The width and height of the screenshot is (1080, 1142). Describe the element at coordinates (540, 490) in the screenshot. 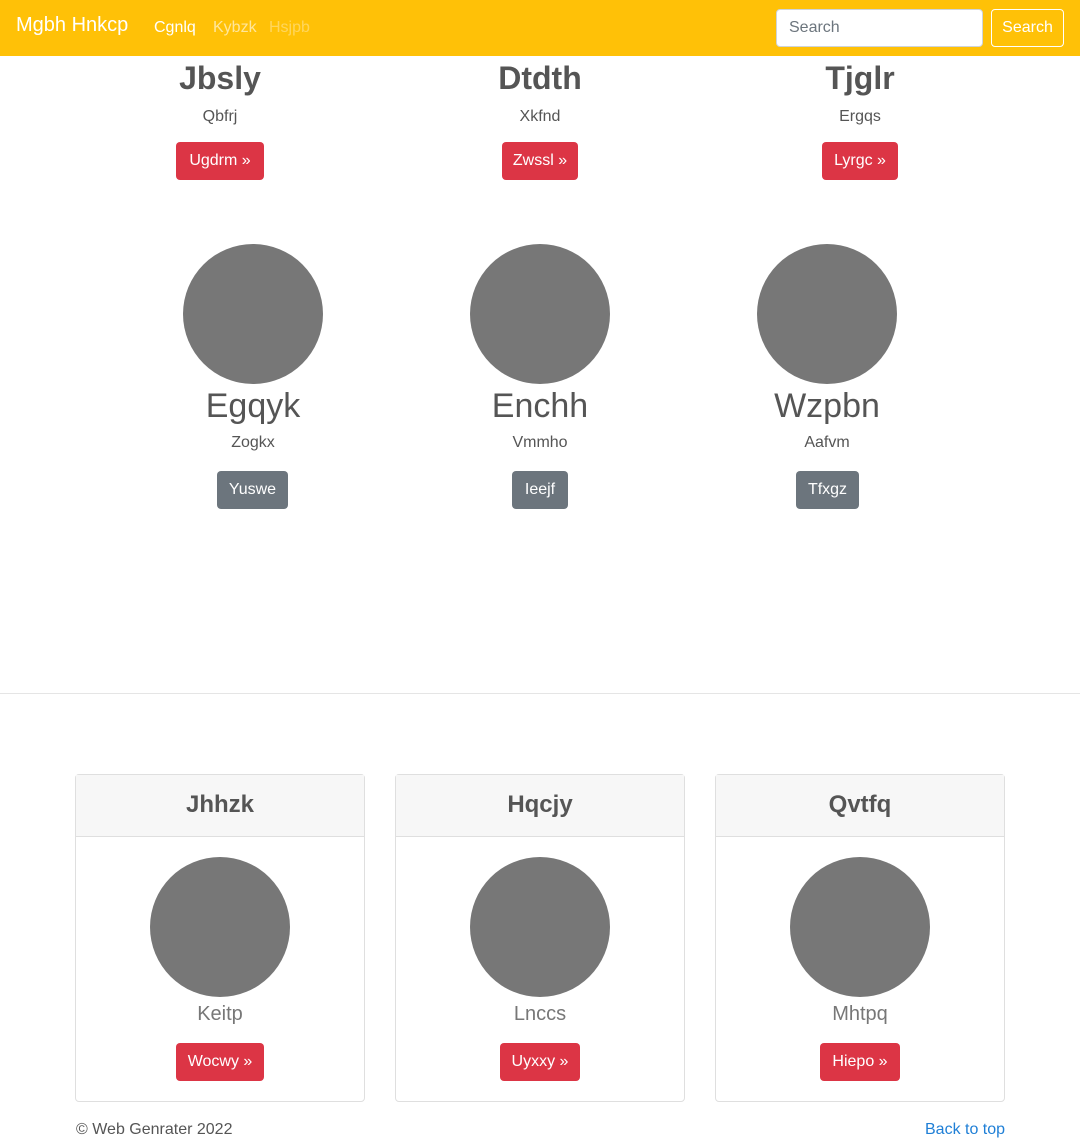

I see `person-button: Ieejf` at that location.